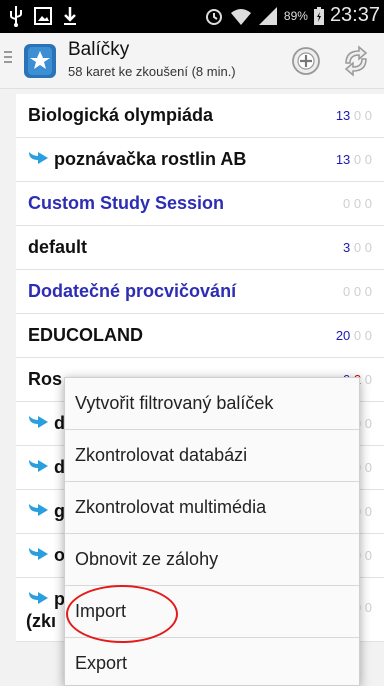  Describe the element at coordinates (121, 115) in the screenshot. I see `deck-name: Biologická olympiáda` at that location.